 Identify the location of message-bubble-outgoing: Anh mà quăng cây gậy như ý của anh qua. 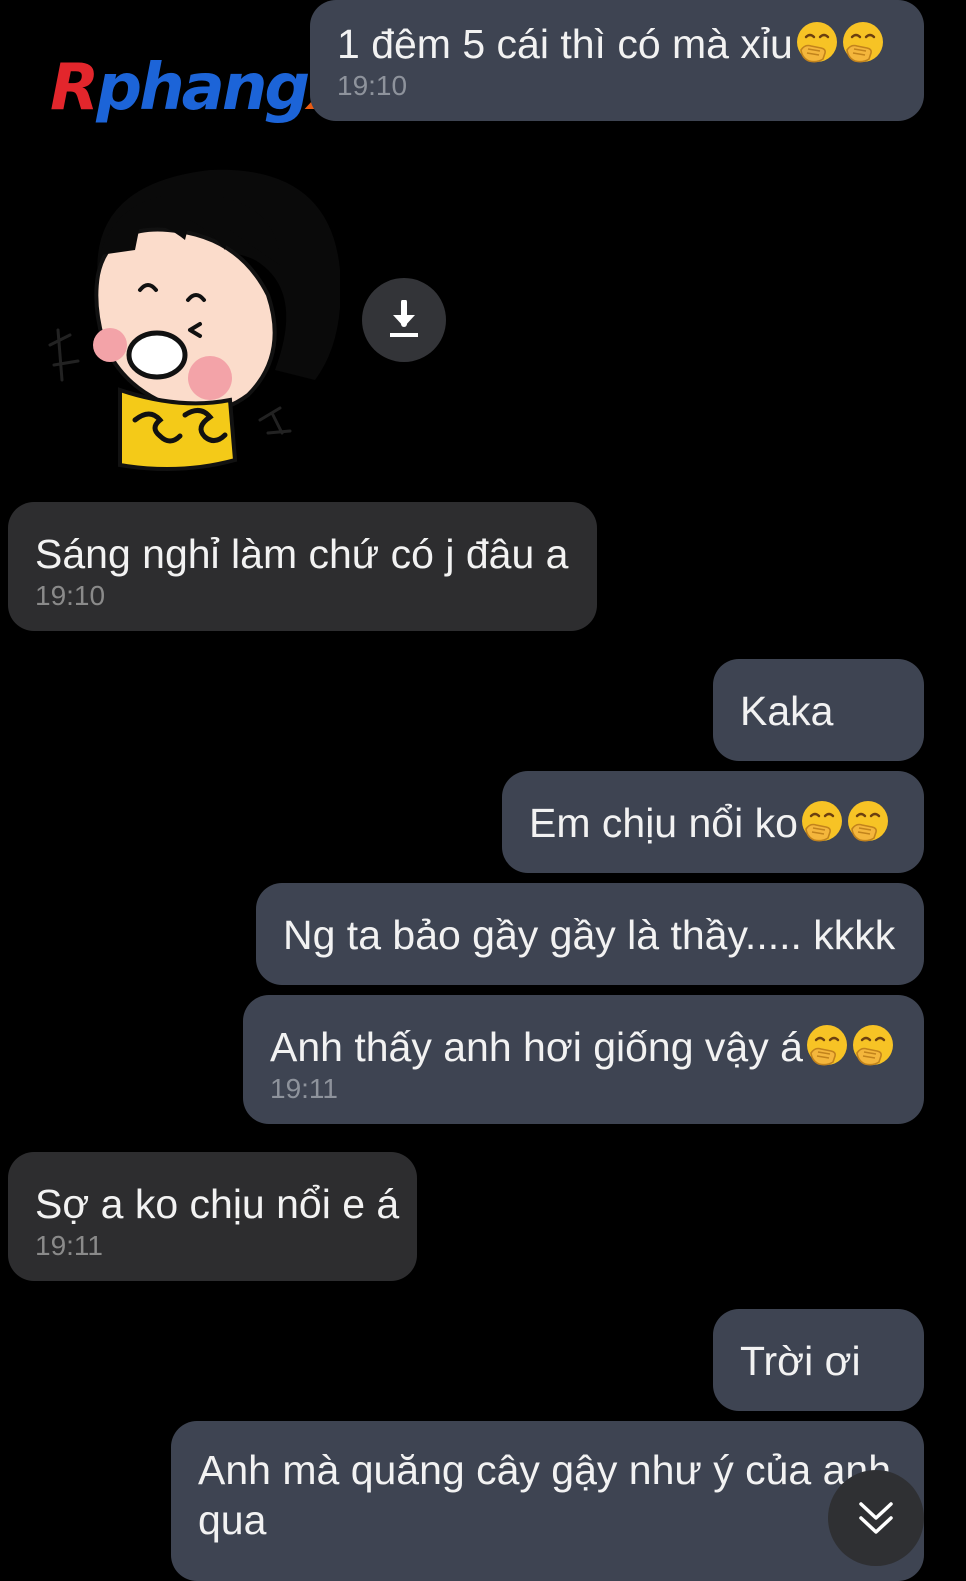
(547, 1501).